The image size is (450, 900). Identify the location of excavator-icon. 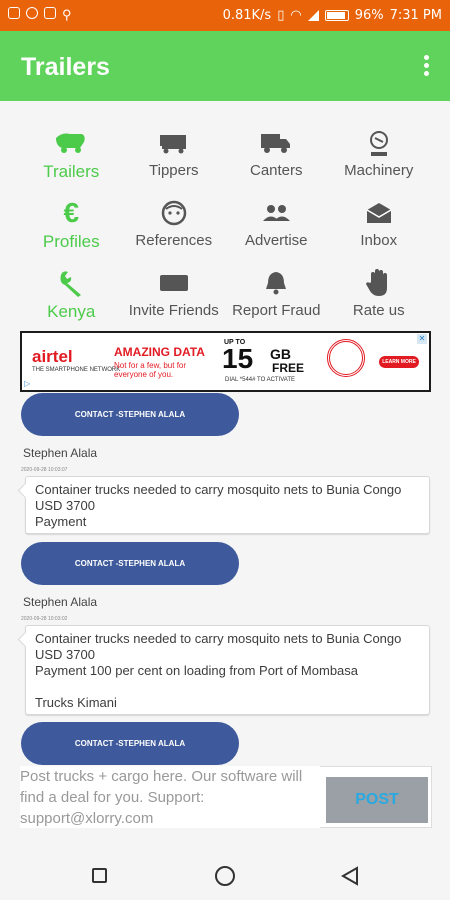
(379, 143).